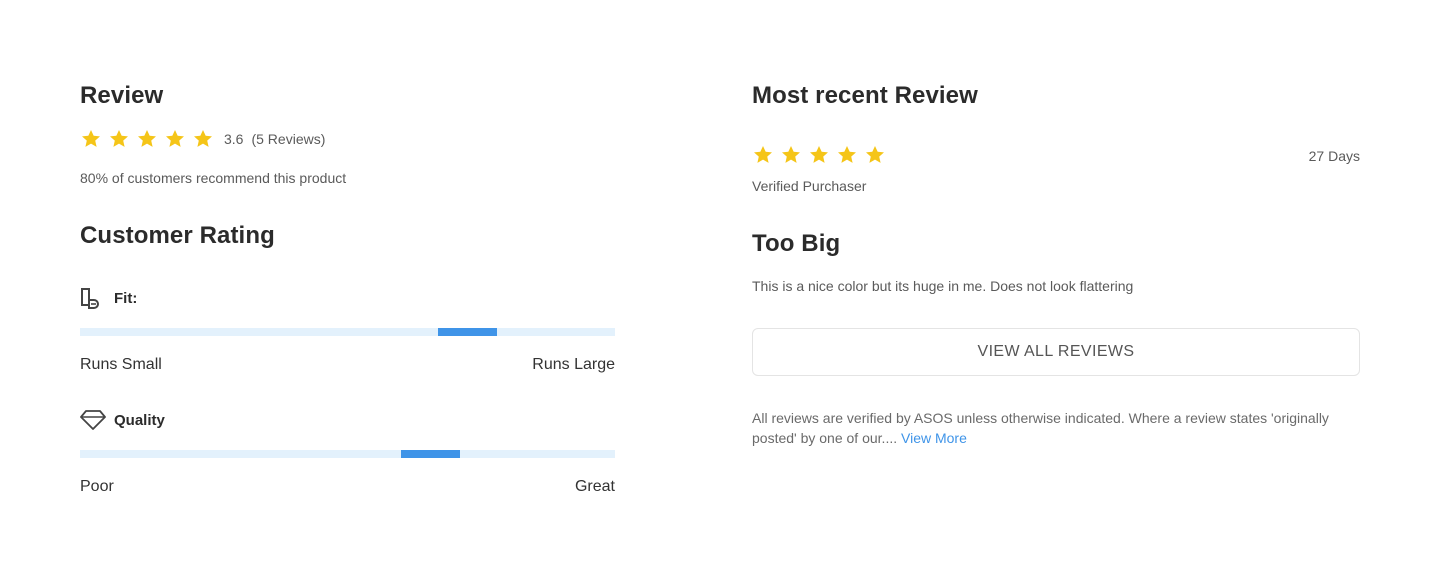 Image resolution: width=1440 pixels, height=576 pixels. I want to click on quality-bar, so click(347, 454).